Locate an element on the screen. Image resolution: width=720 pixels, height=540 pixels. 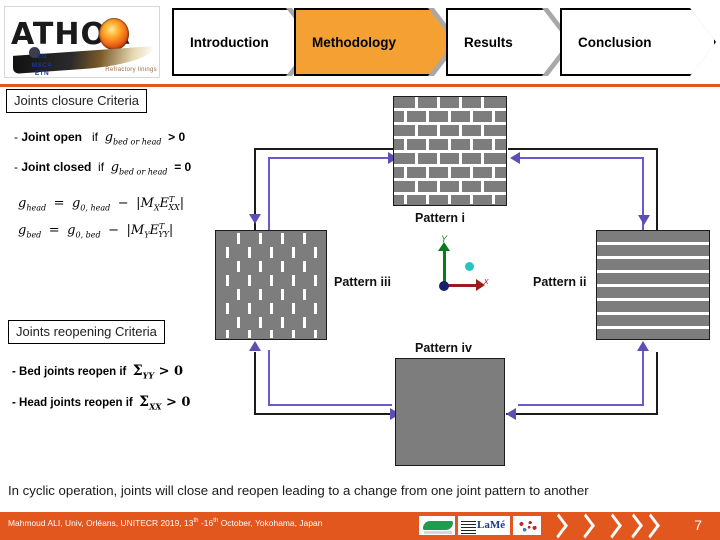
lame-grid-icon is located at coordinates (468, 526).